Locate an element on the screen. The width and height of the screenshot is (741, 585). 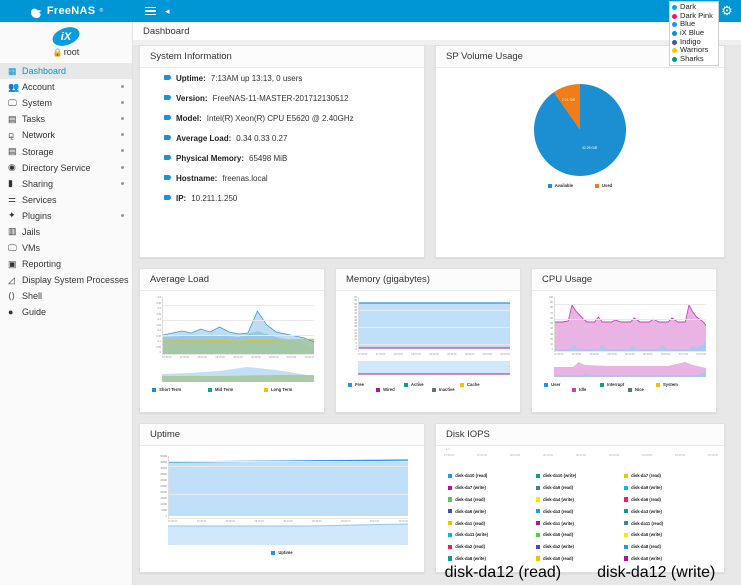
sidebar-item-label: Sharing is located at coordinates (38, 183).